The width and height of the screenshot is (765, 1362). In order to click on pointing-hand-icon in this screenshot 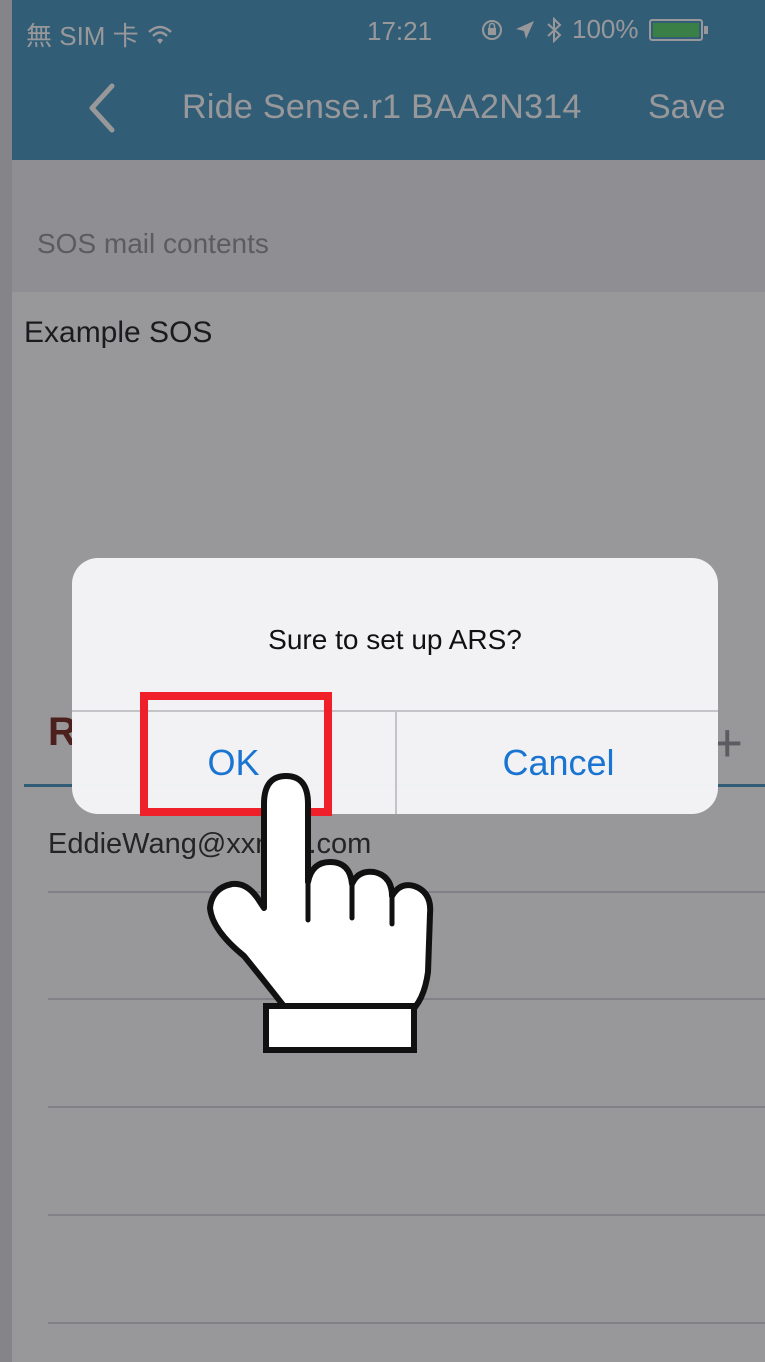, I will do `click(320, 913)`.